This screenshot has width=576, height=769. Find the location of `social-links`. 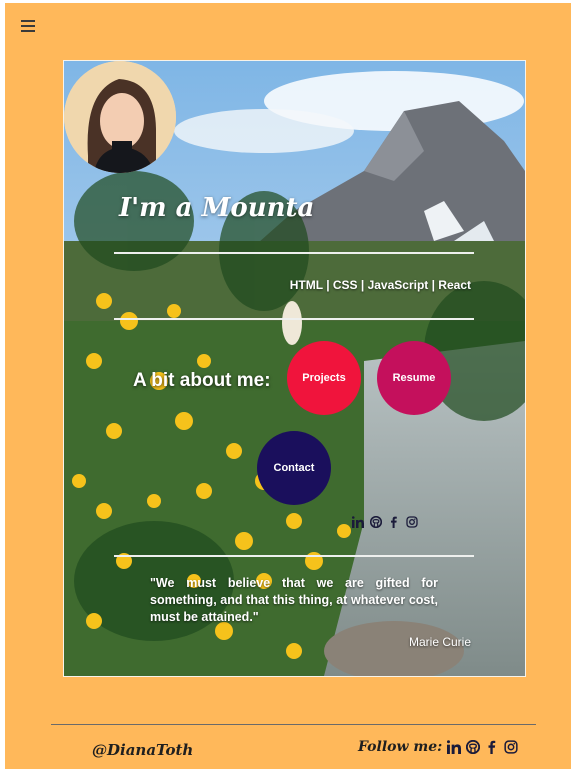

social-links is located at coordinates (385, 522).